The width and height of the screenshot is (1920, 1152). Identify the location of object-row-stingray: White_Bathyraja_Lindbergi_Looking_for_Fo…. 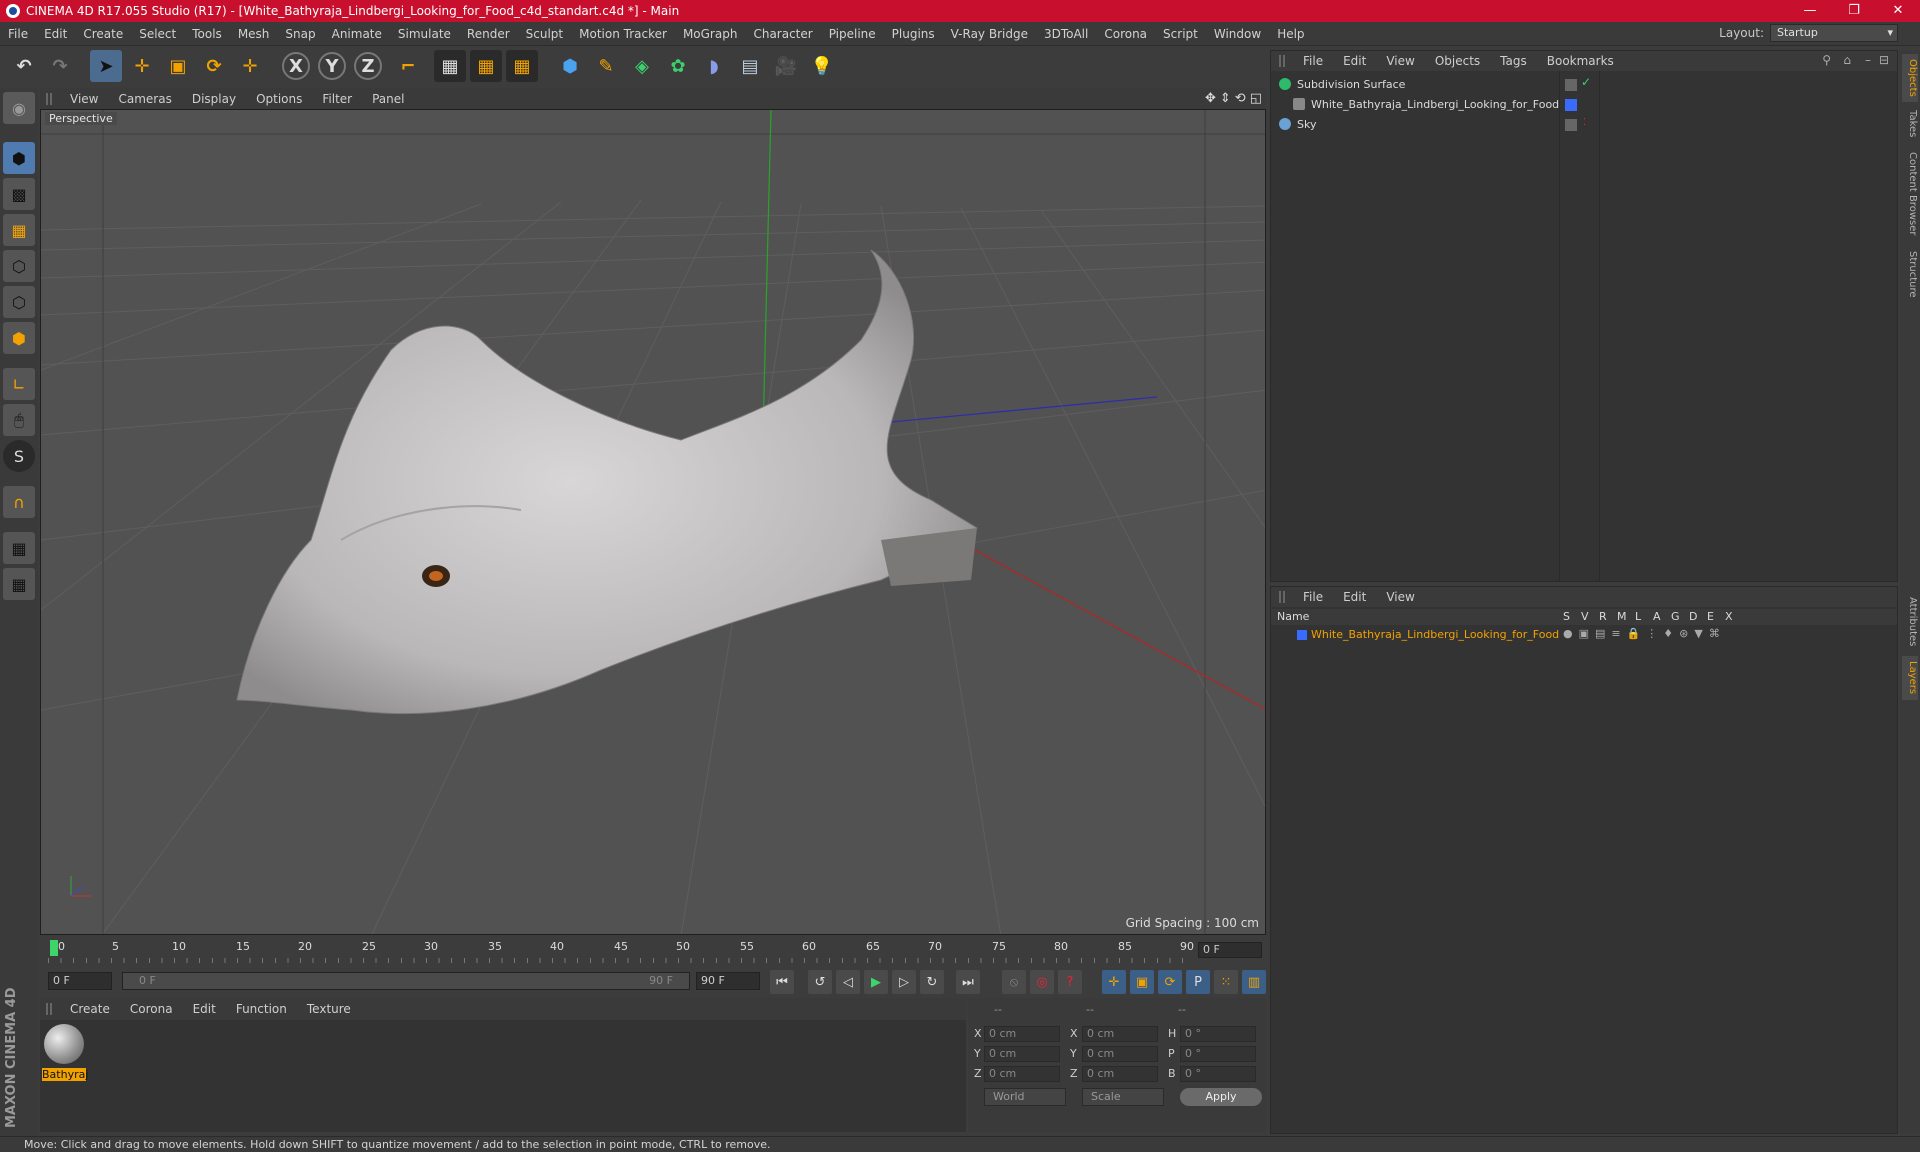
(1426, 104).